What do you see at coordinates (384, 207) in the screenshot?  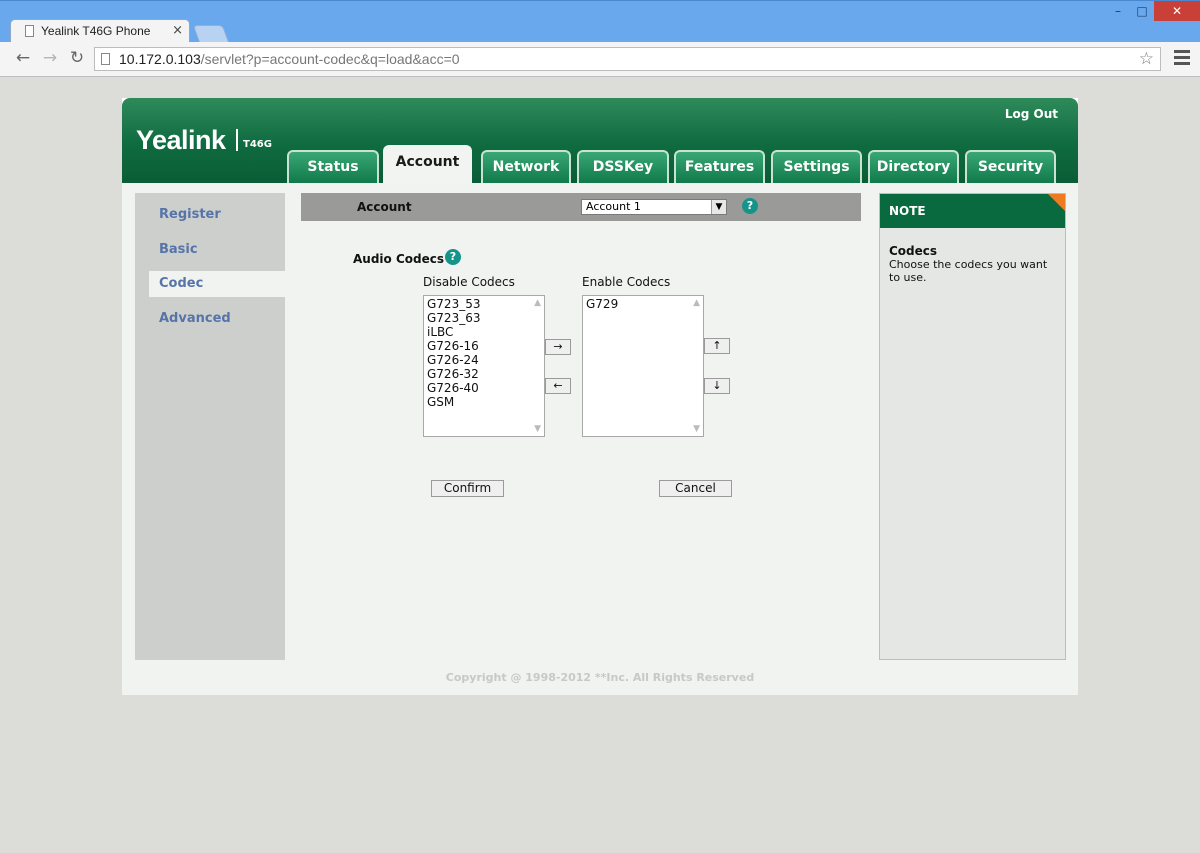 I see `account-label: Account` at bounding box center [384, 207].